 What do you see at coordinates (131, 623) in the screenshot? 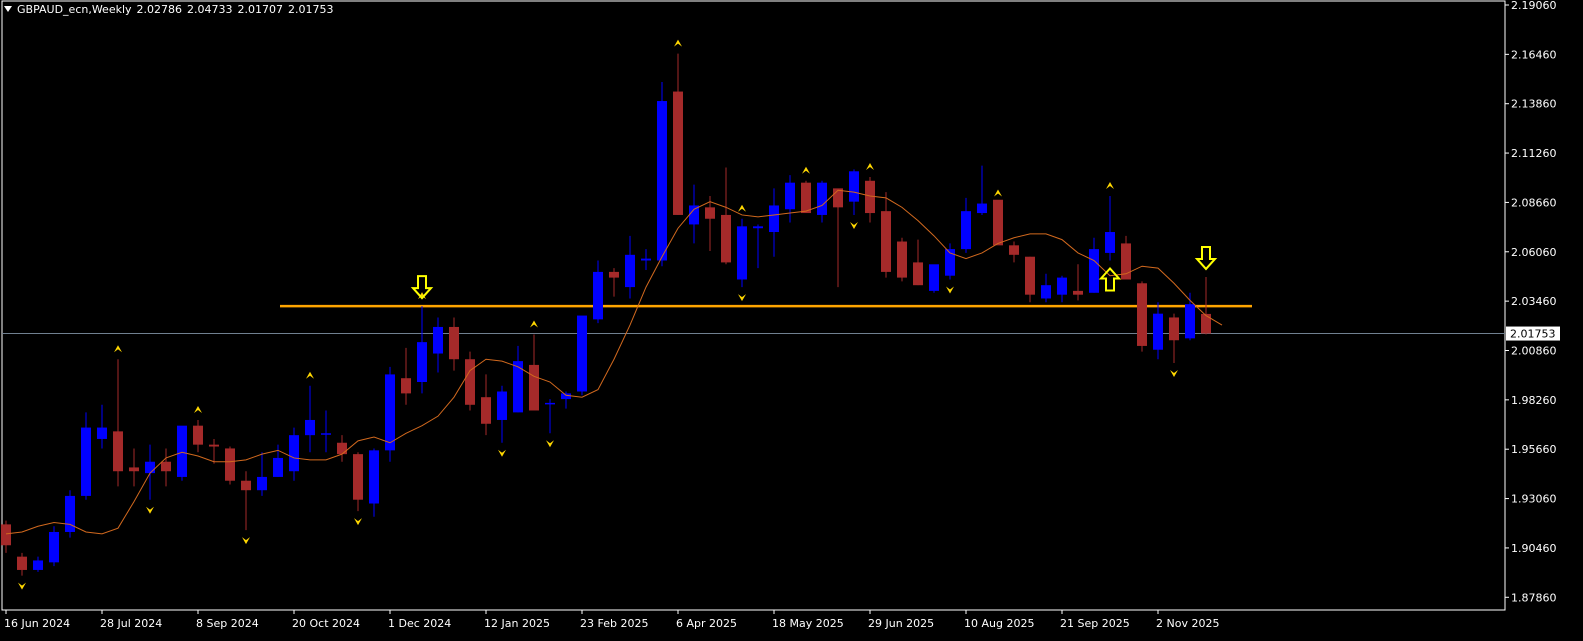
I see `x-tick-label: 28 Jul 2024` at bounding box center [131, 623].